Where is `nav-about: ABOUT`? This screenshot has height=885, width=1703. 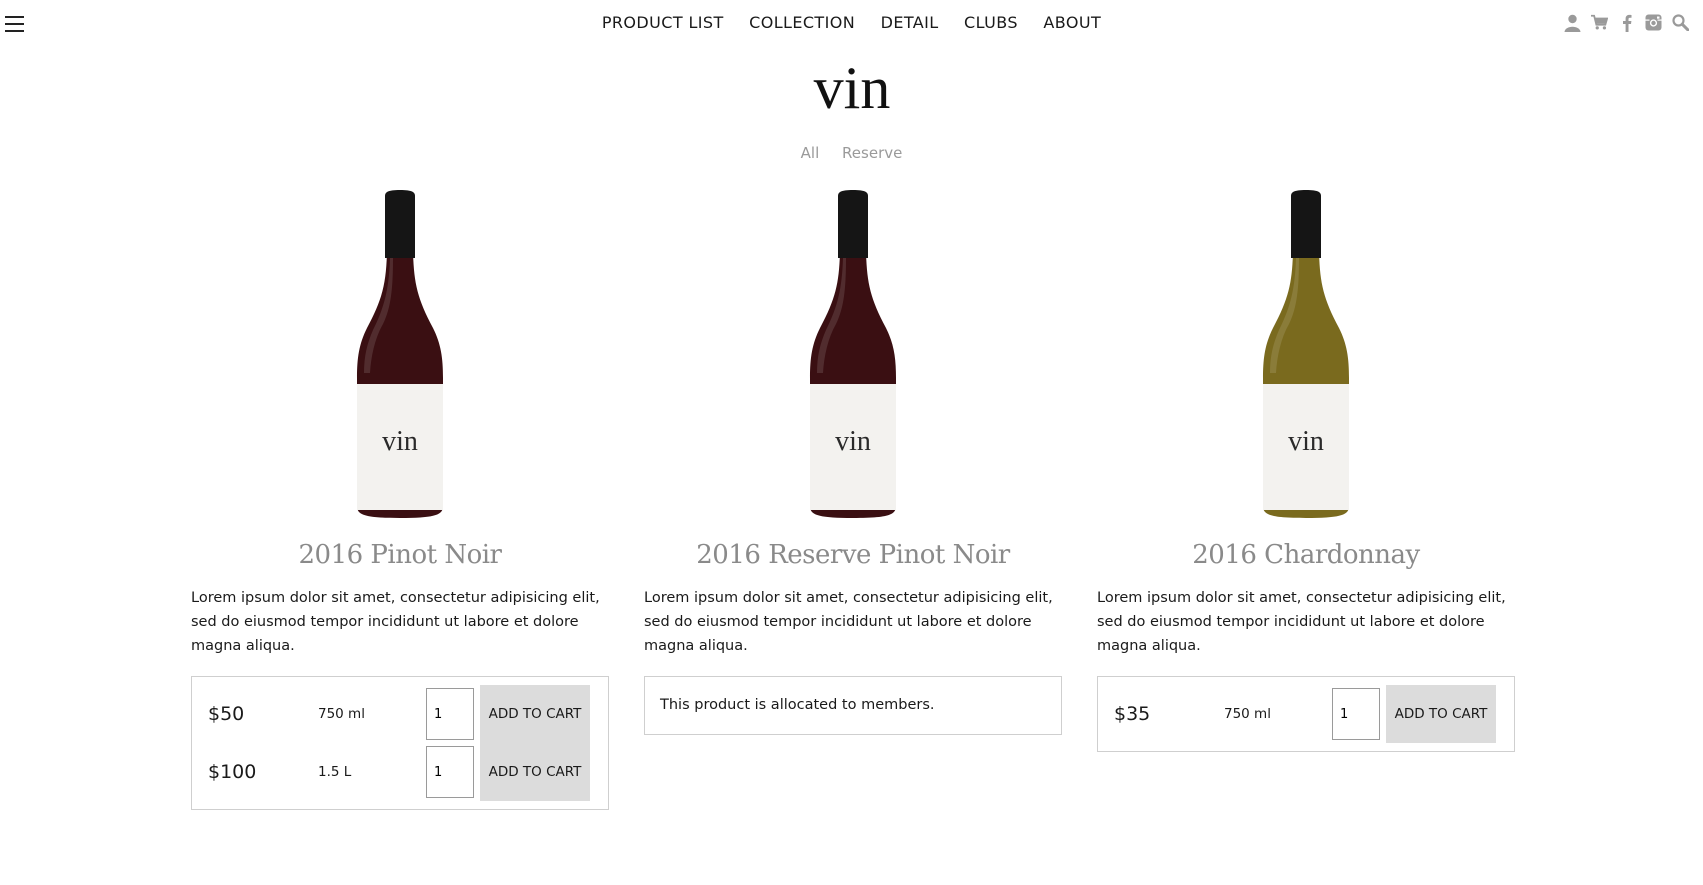
nav-about: ABOUT is located at coordinates (1072, 22).